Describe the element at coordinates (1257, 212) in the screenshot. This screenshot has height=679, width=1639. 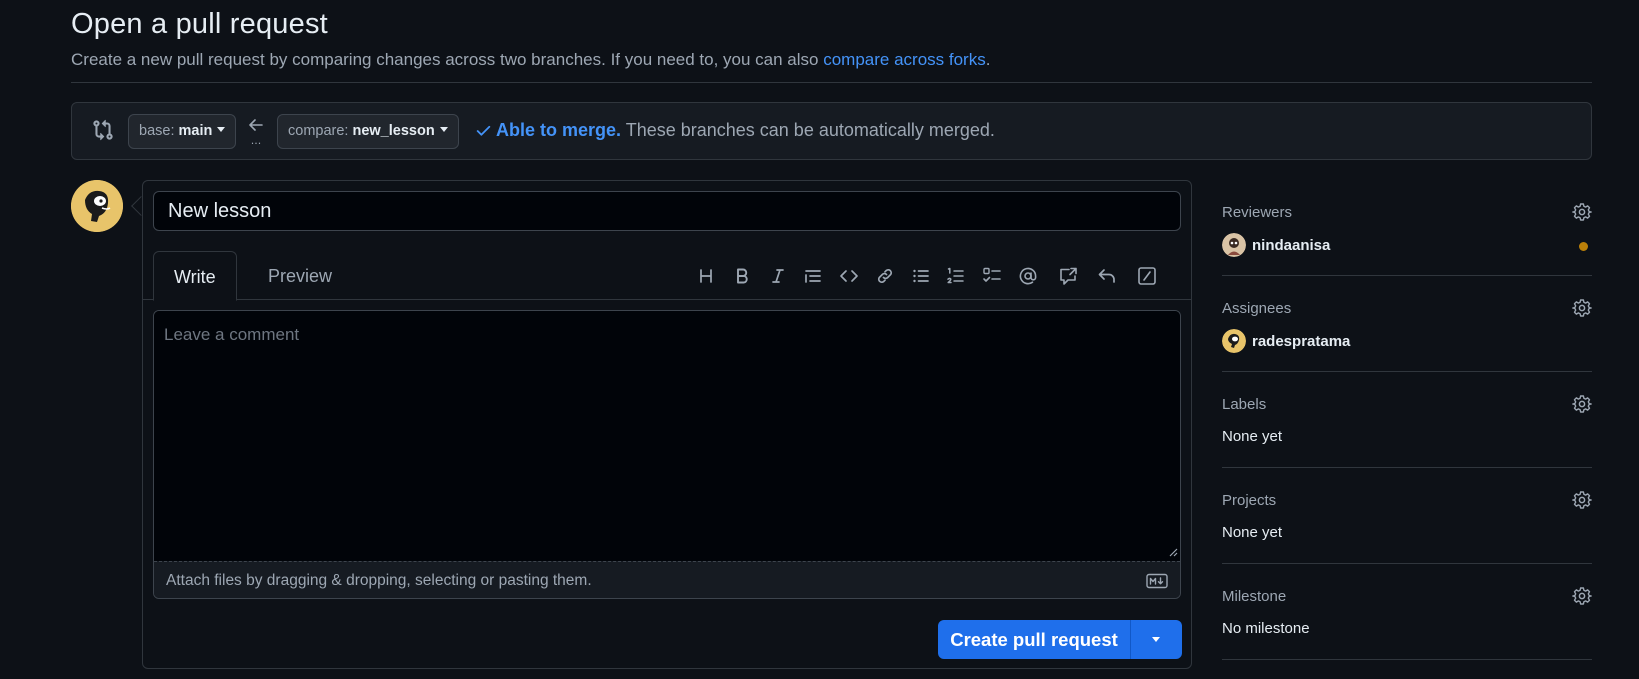
I see `reviewers-heading: Reviewers` at that location.